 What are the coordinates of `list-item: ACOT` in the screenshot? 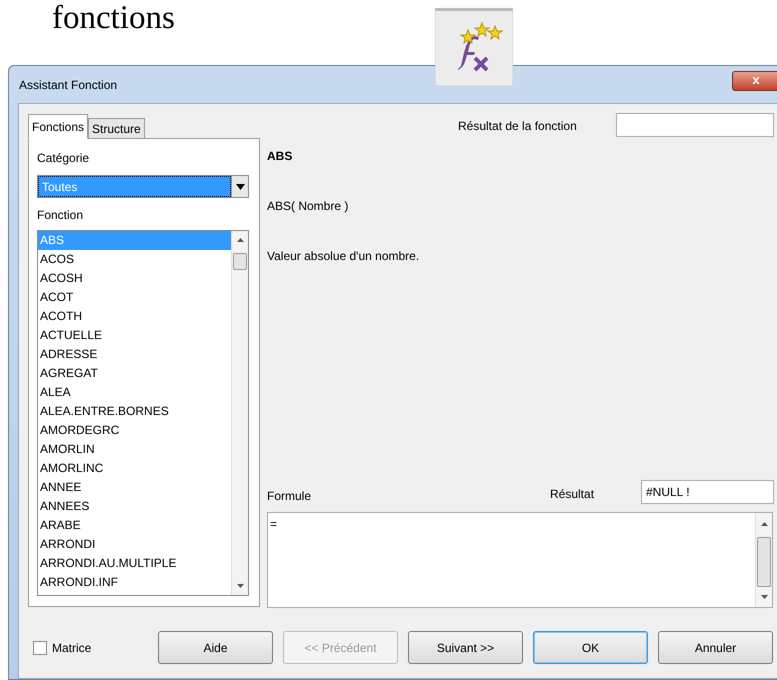 It's located at (134, 297).